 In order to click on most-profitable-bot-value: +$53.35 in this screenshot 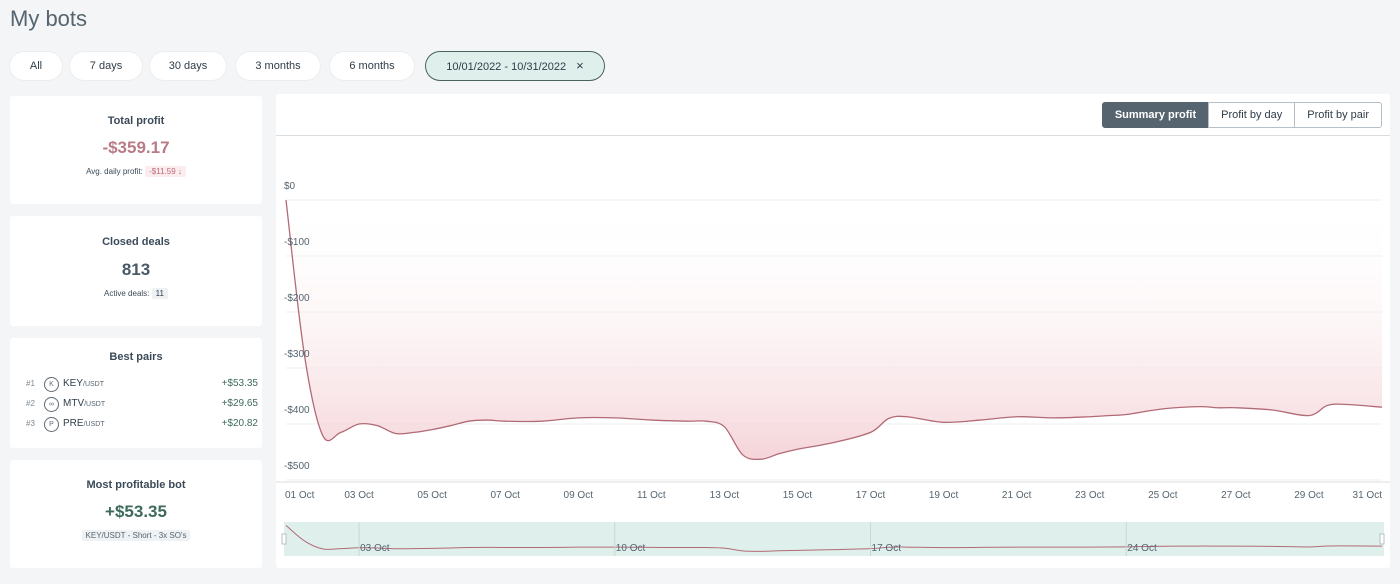, I will do `click(136, 511)`.